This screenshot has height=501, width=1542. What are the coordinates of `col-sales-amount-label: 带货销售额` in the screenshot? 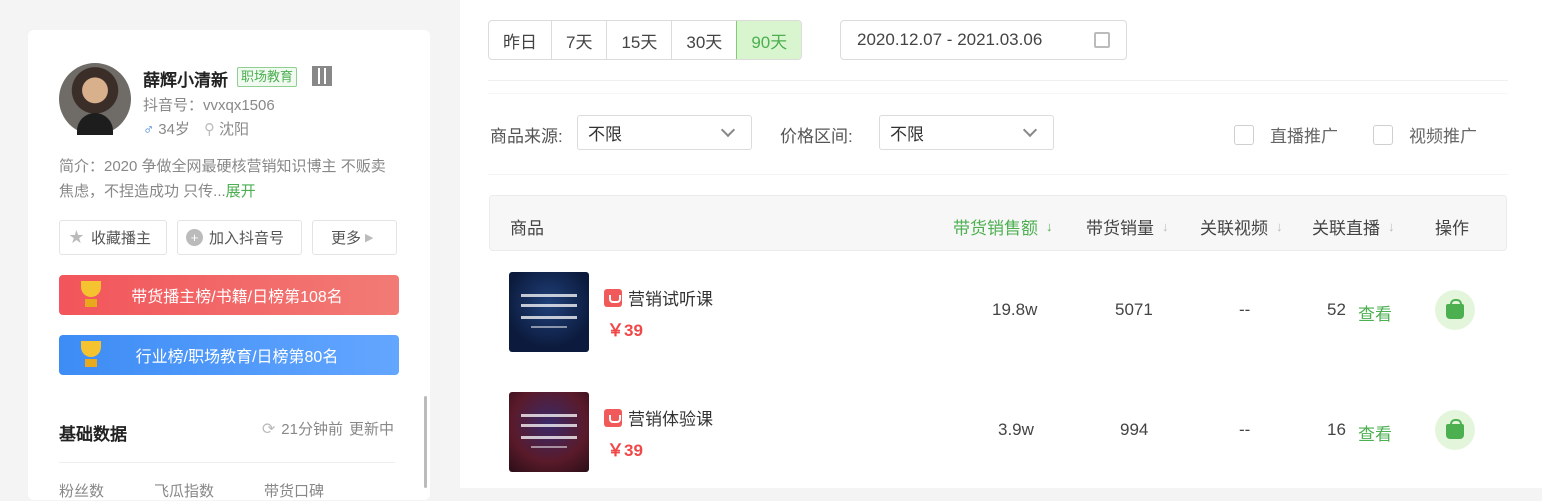 It's located at (995, 228).